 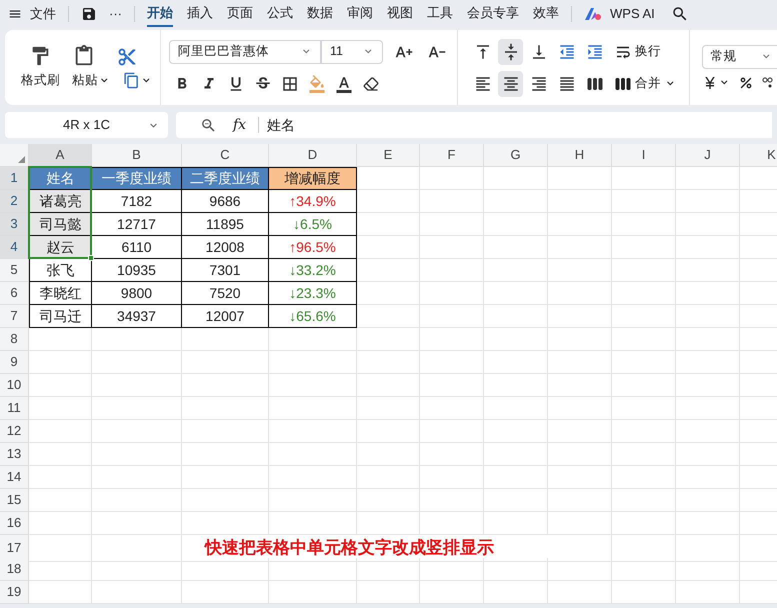 I want to click on row-header: 12, so click(x=14, y=431).